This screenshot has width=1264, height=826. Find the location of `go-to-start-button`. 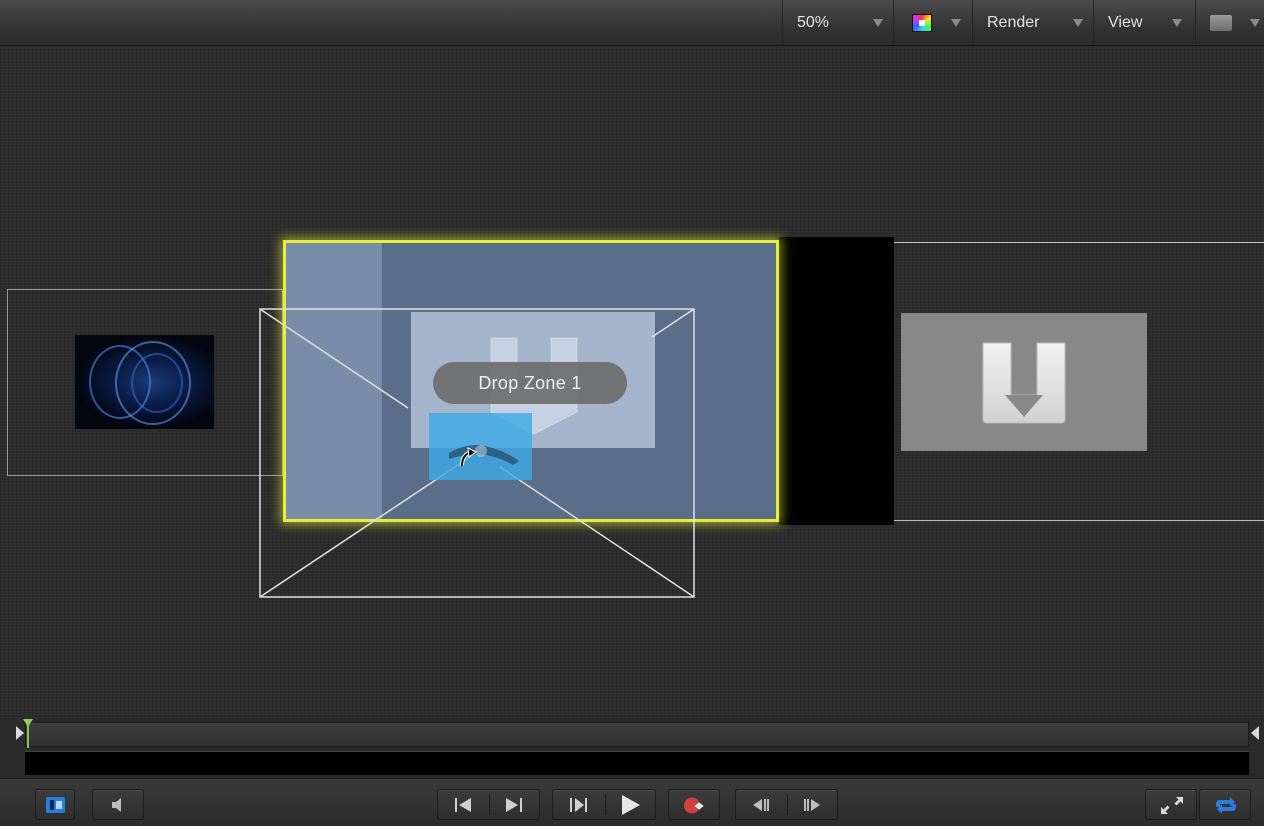

go-to-start-button is located at coordinates (463, 804).